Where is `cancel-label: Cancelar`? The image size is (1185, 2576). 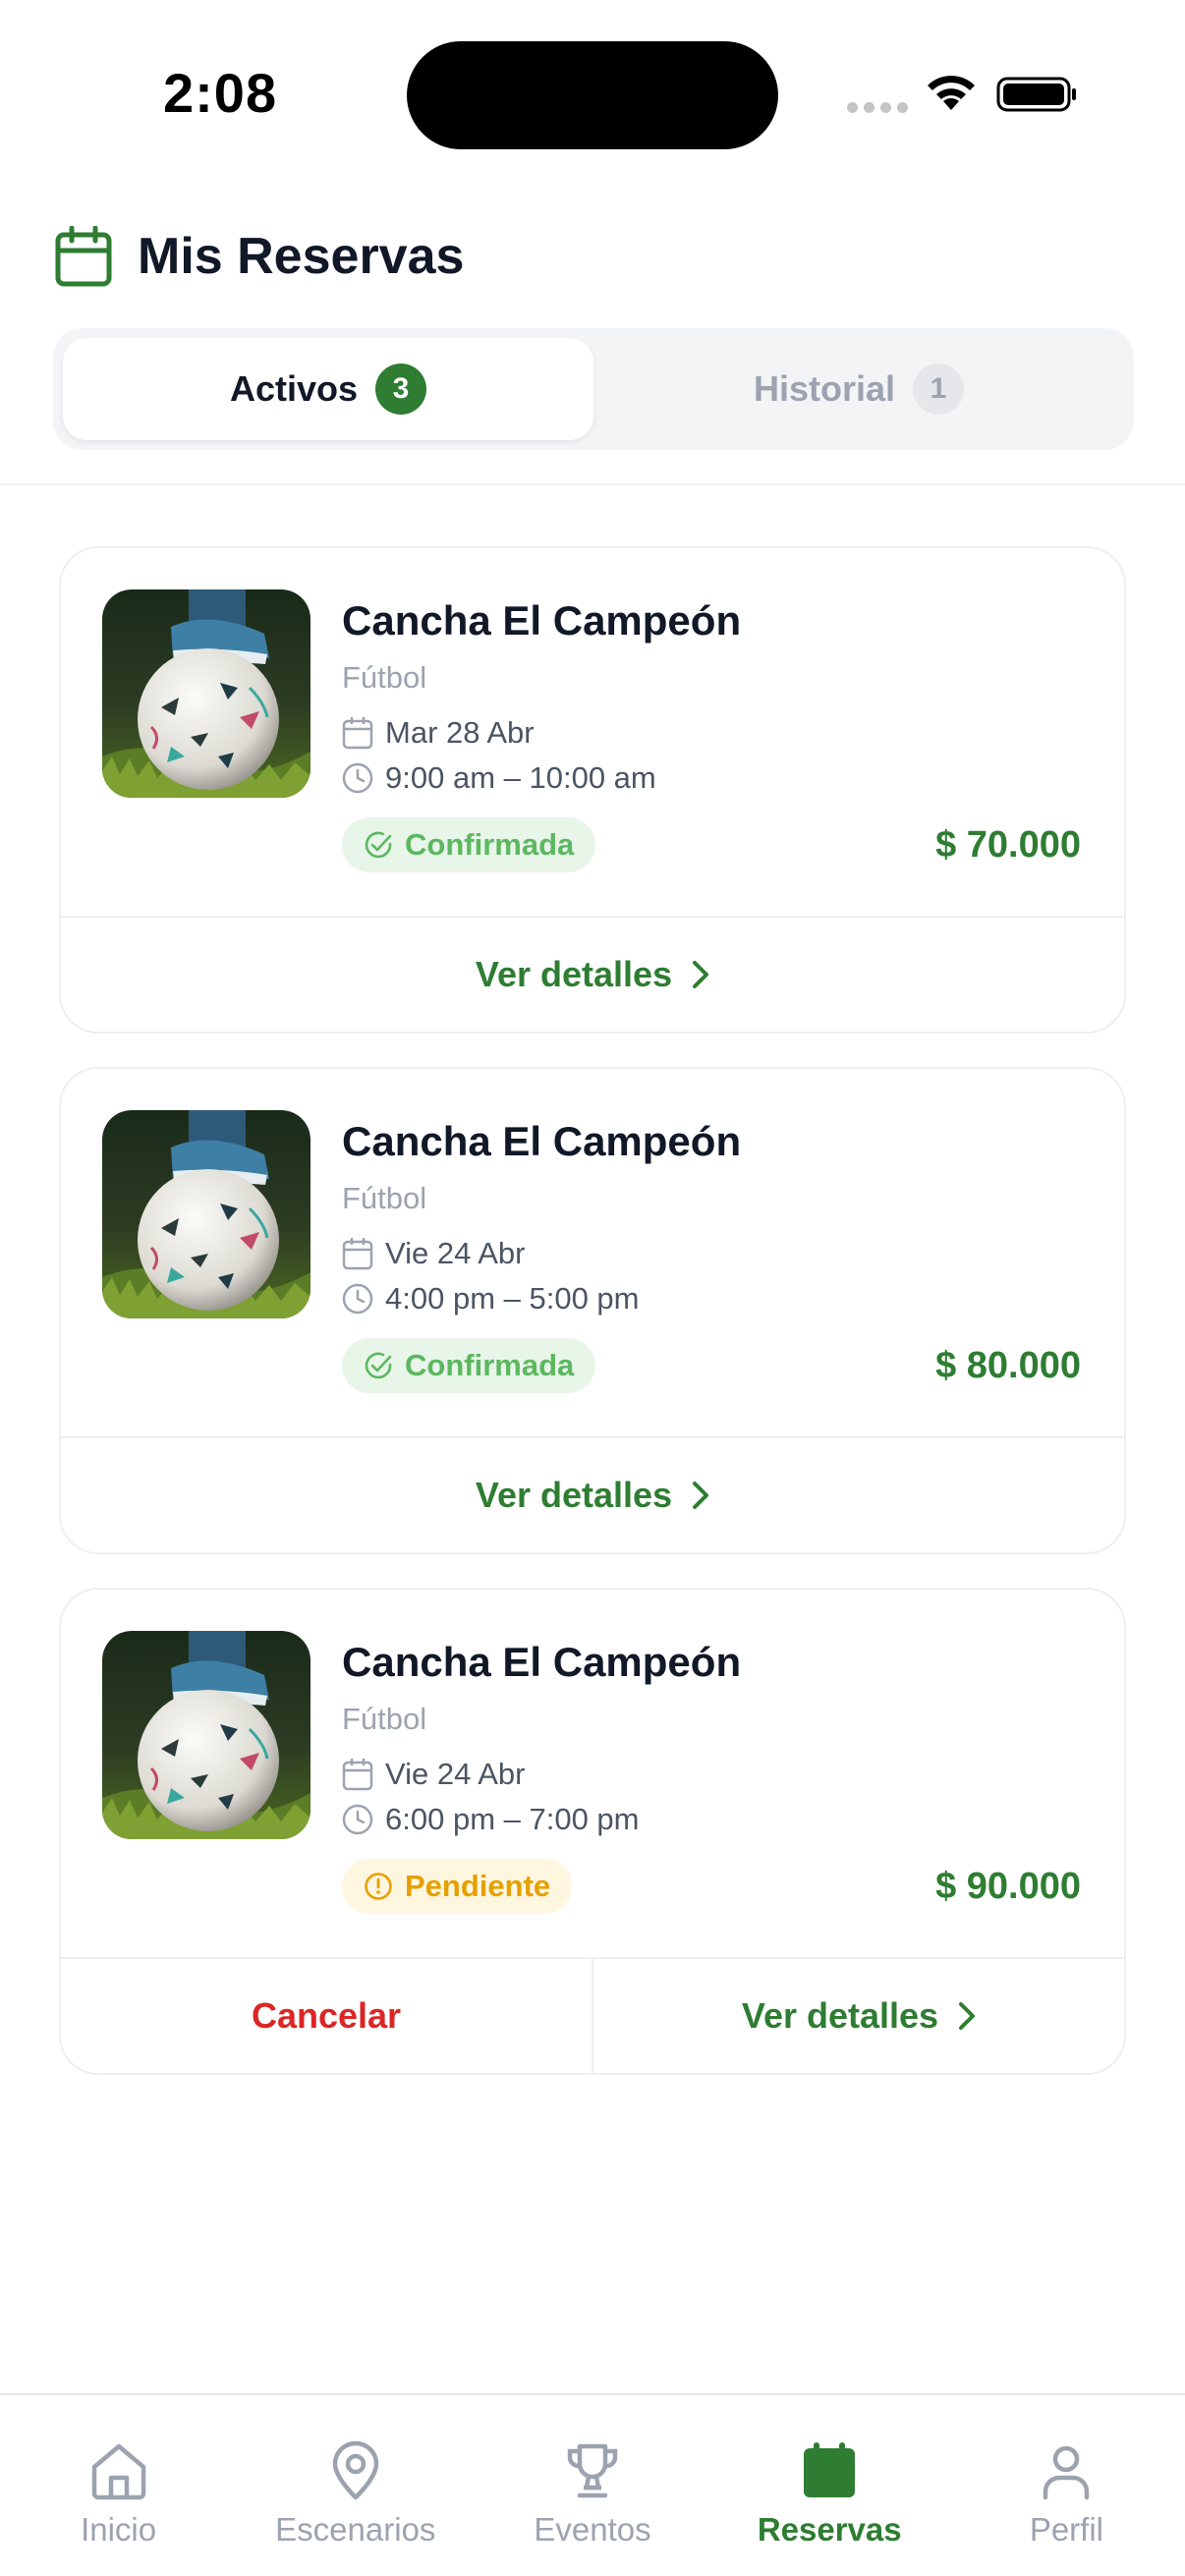
cancel-label: Cancelar is located at coordinates (326, 2015).